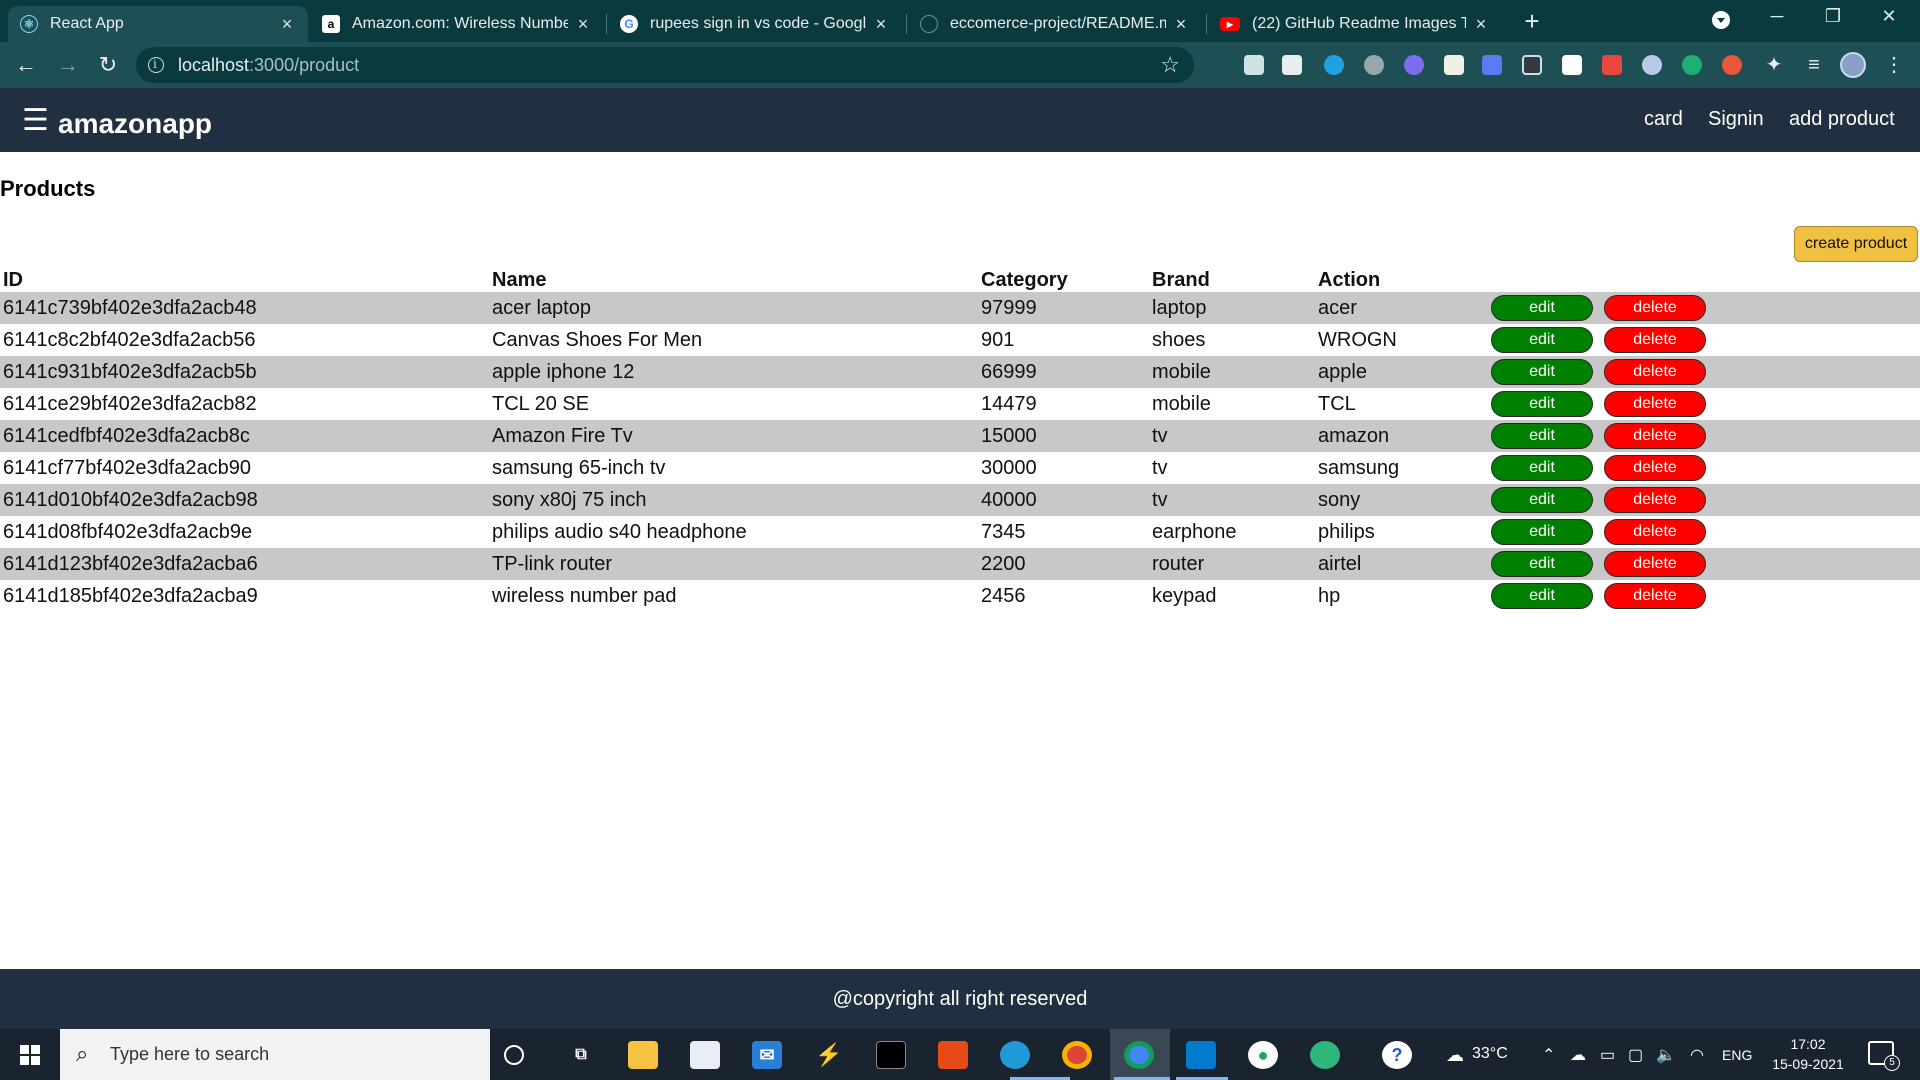 The image size is (1920, 1080). I want to click on office-icon, so click(953, 1055).